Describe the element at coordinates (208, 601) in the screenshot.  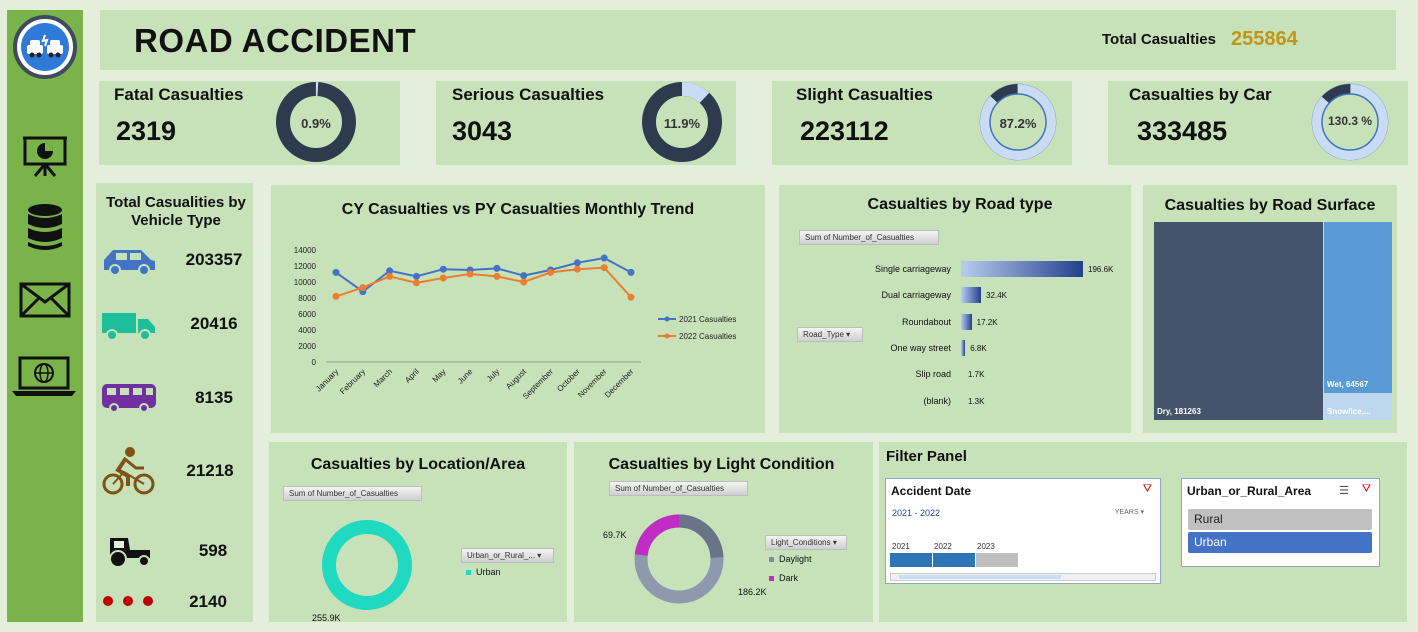
I see `vehicle-value-other: 2140` at that location.